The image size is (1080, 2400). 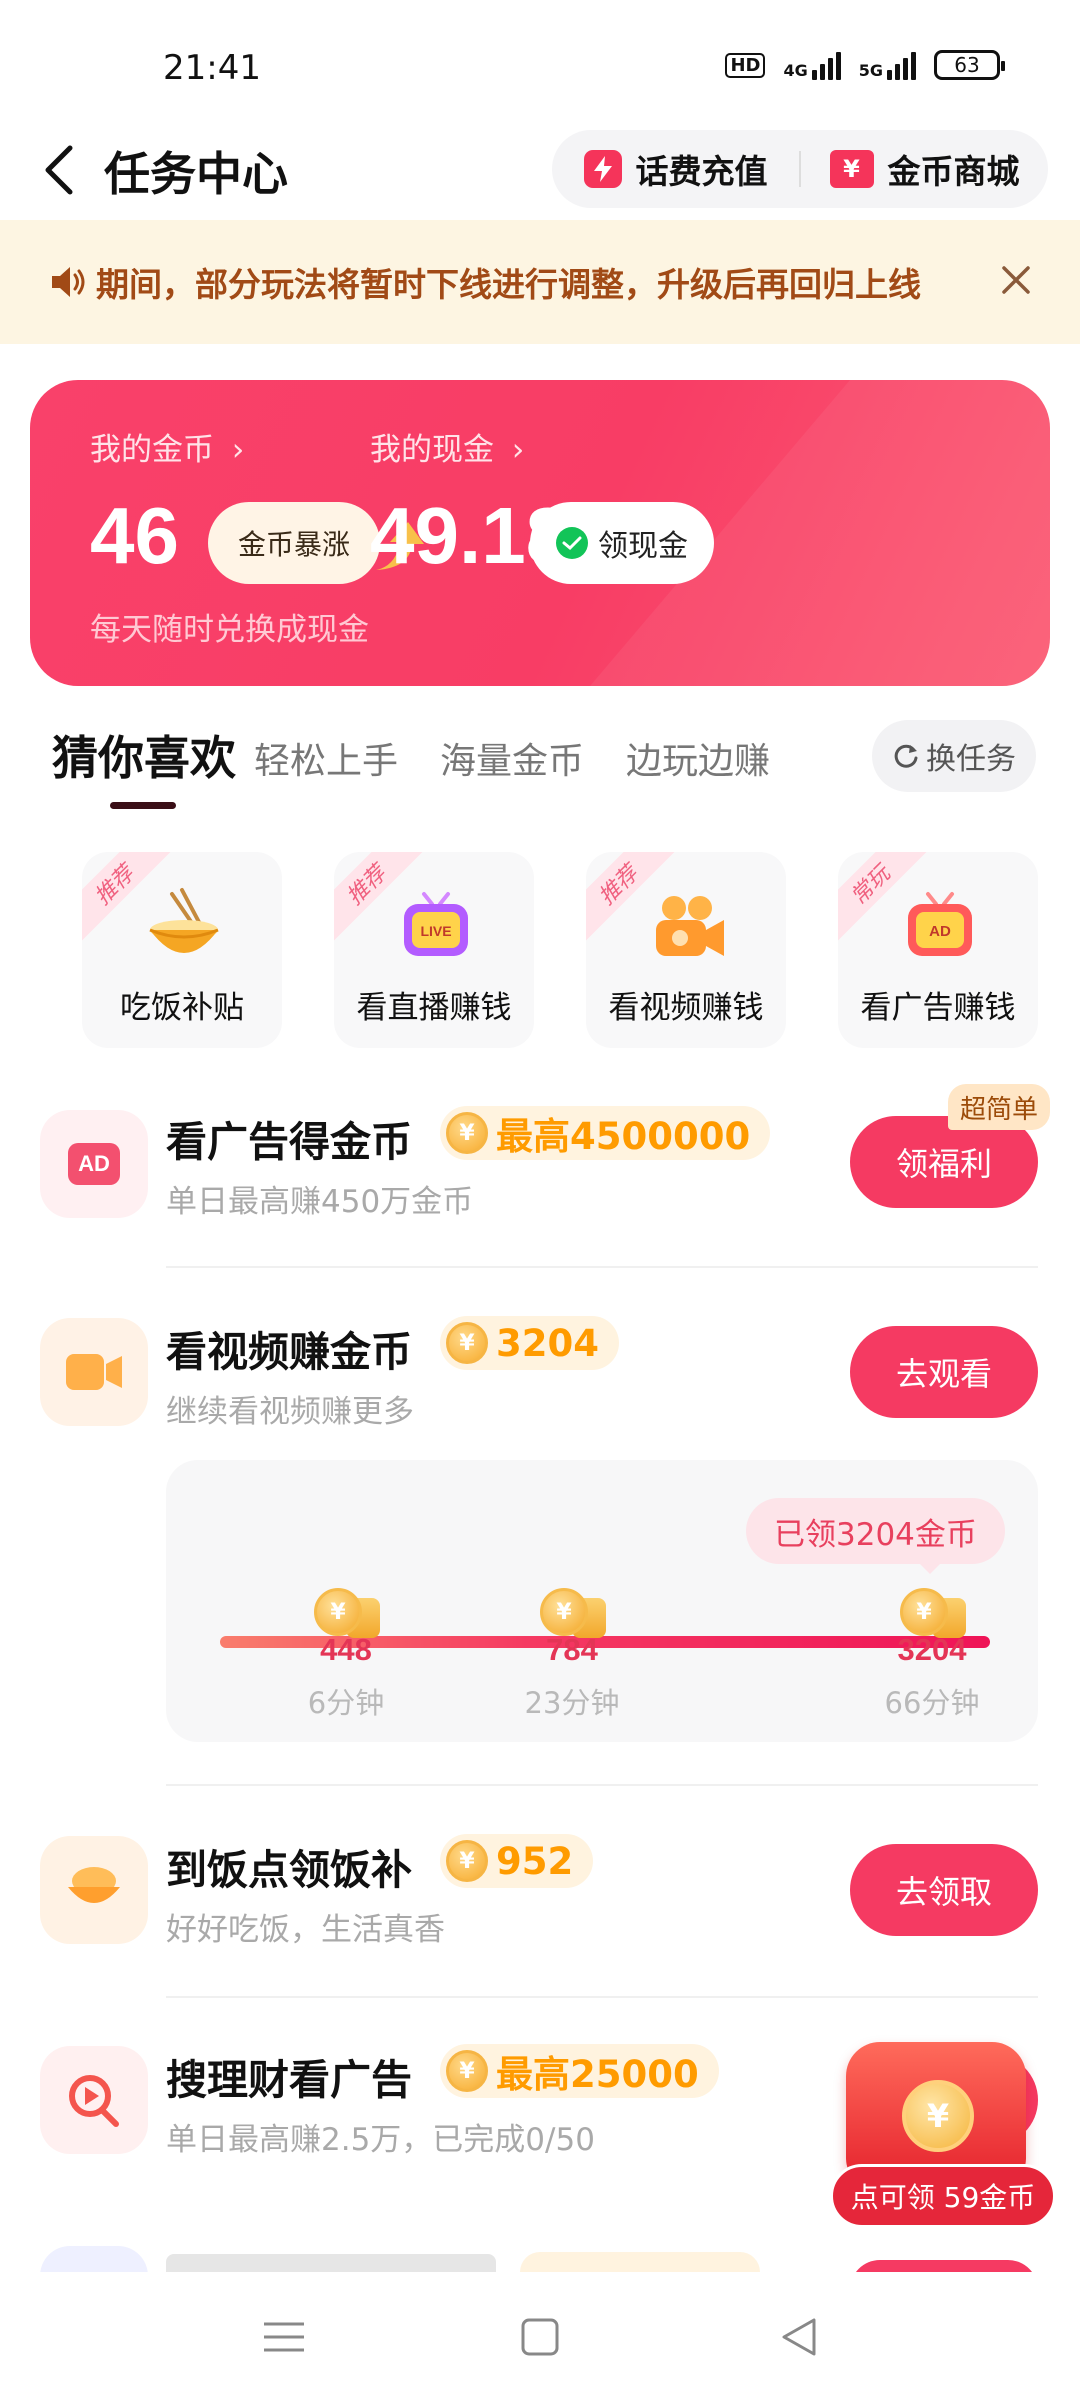 What do you see at coordinates (63, 170) in the screenshot?
I see `back-arrow-icon` at bounding box center [63, 170].